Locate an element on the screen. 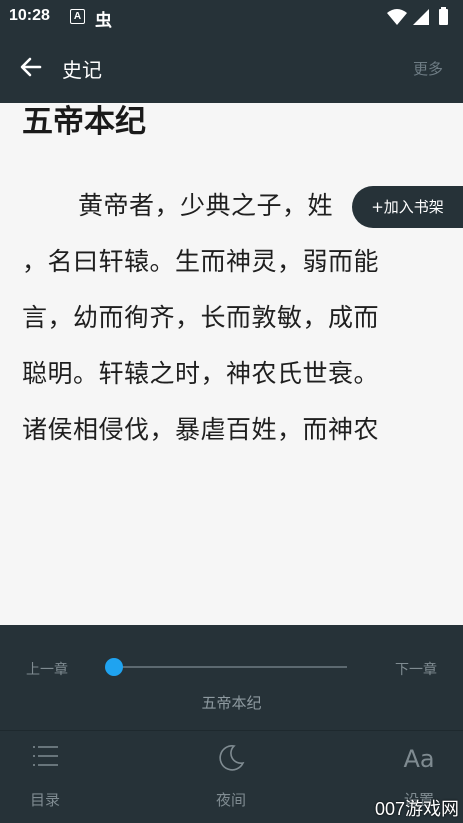  nav-label: 夜间 is located at coordinates (230, 800).